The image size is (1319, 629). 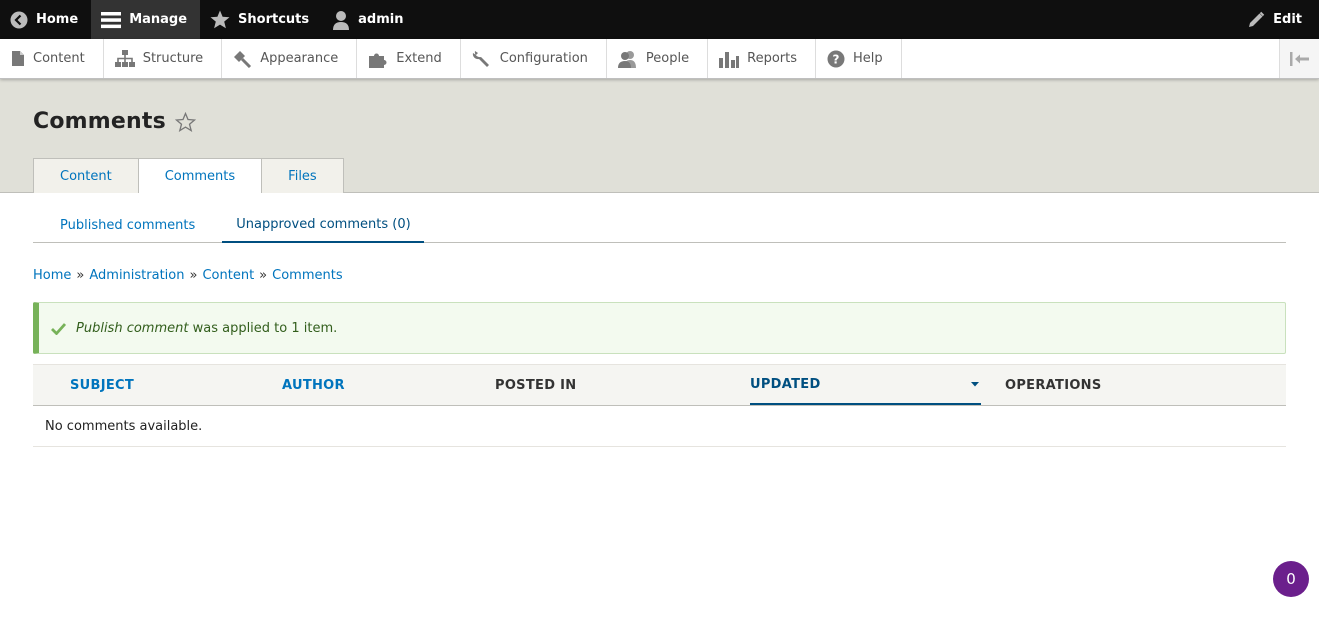 What do you see at coordinates (120, 225) in the screenshot?
I see `tab-published-comments: Published comments` at bounding box center [120, 225].